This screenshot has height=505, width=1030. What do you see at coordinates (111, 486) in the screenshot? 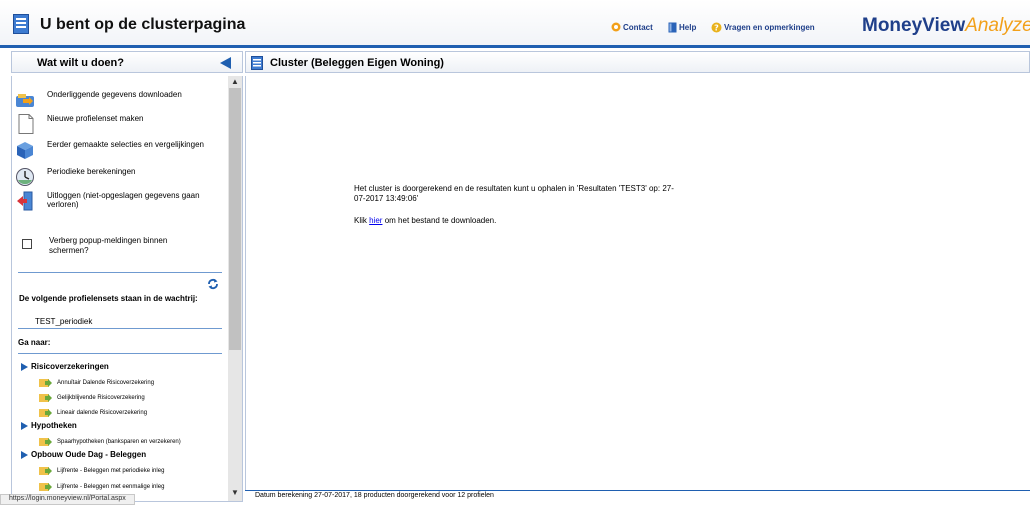
I see `nav-item-label: Lijfrente - Beleggen met eenmalige inleg` at bounding box center [111, 486].